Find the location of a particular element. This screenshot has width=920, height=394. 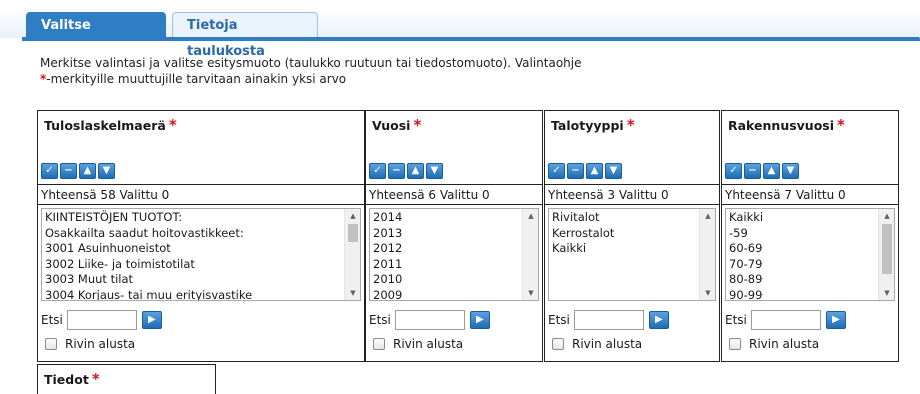

check-icon: ✓ is located at coordinates (377, 170).